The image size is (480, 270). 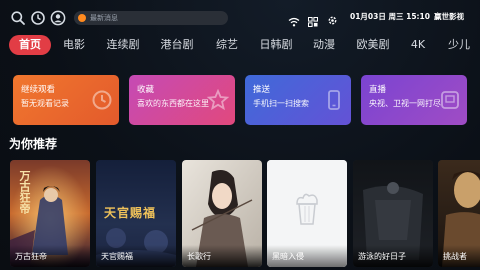 I want to click on card-title: 收藏, so click(x=146, y=90).